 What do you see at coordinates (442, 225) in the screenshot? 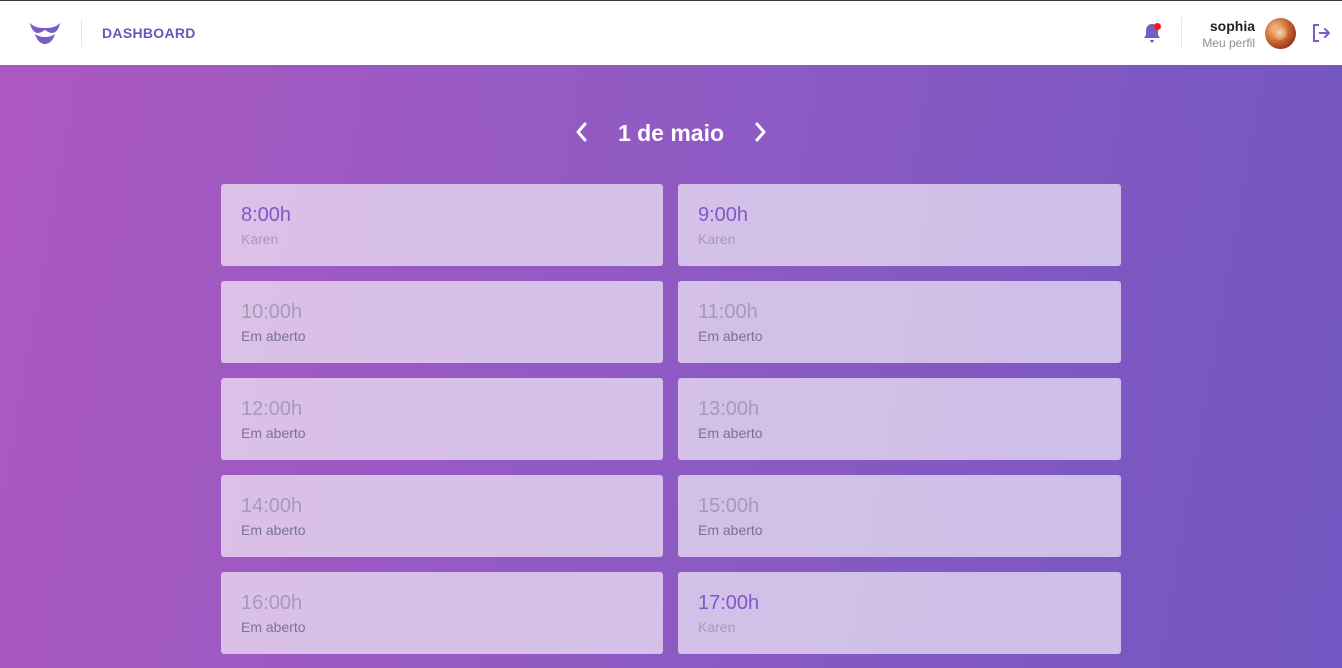
I see `time-slot: 8:00h Karen` at bounding box center [442, 225].